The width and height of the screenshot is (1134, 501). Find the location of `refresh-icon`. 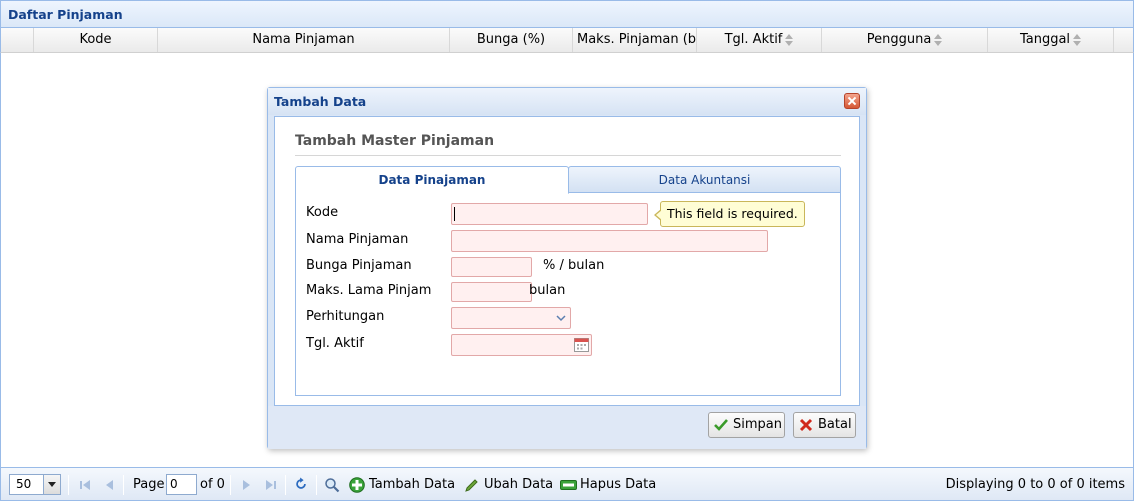

refresh-icon is located at coordinates (301, 484).